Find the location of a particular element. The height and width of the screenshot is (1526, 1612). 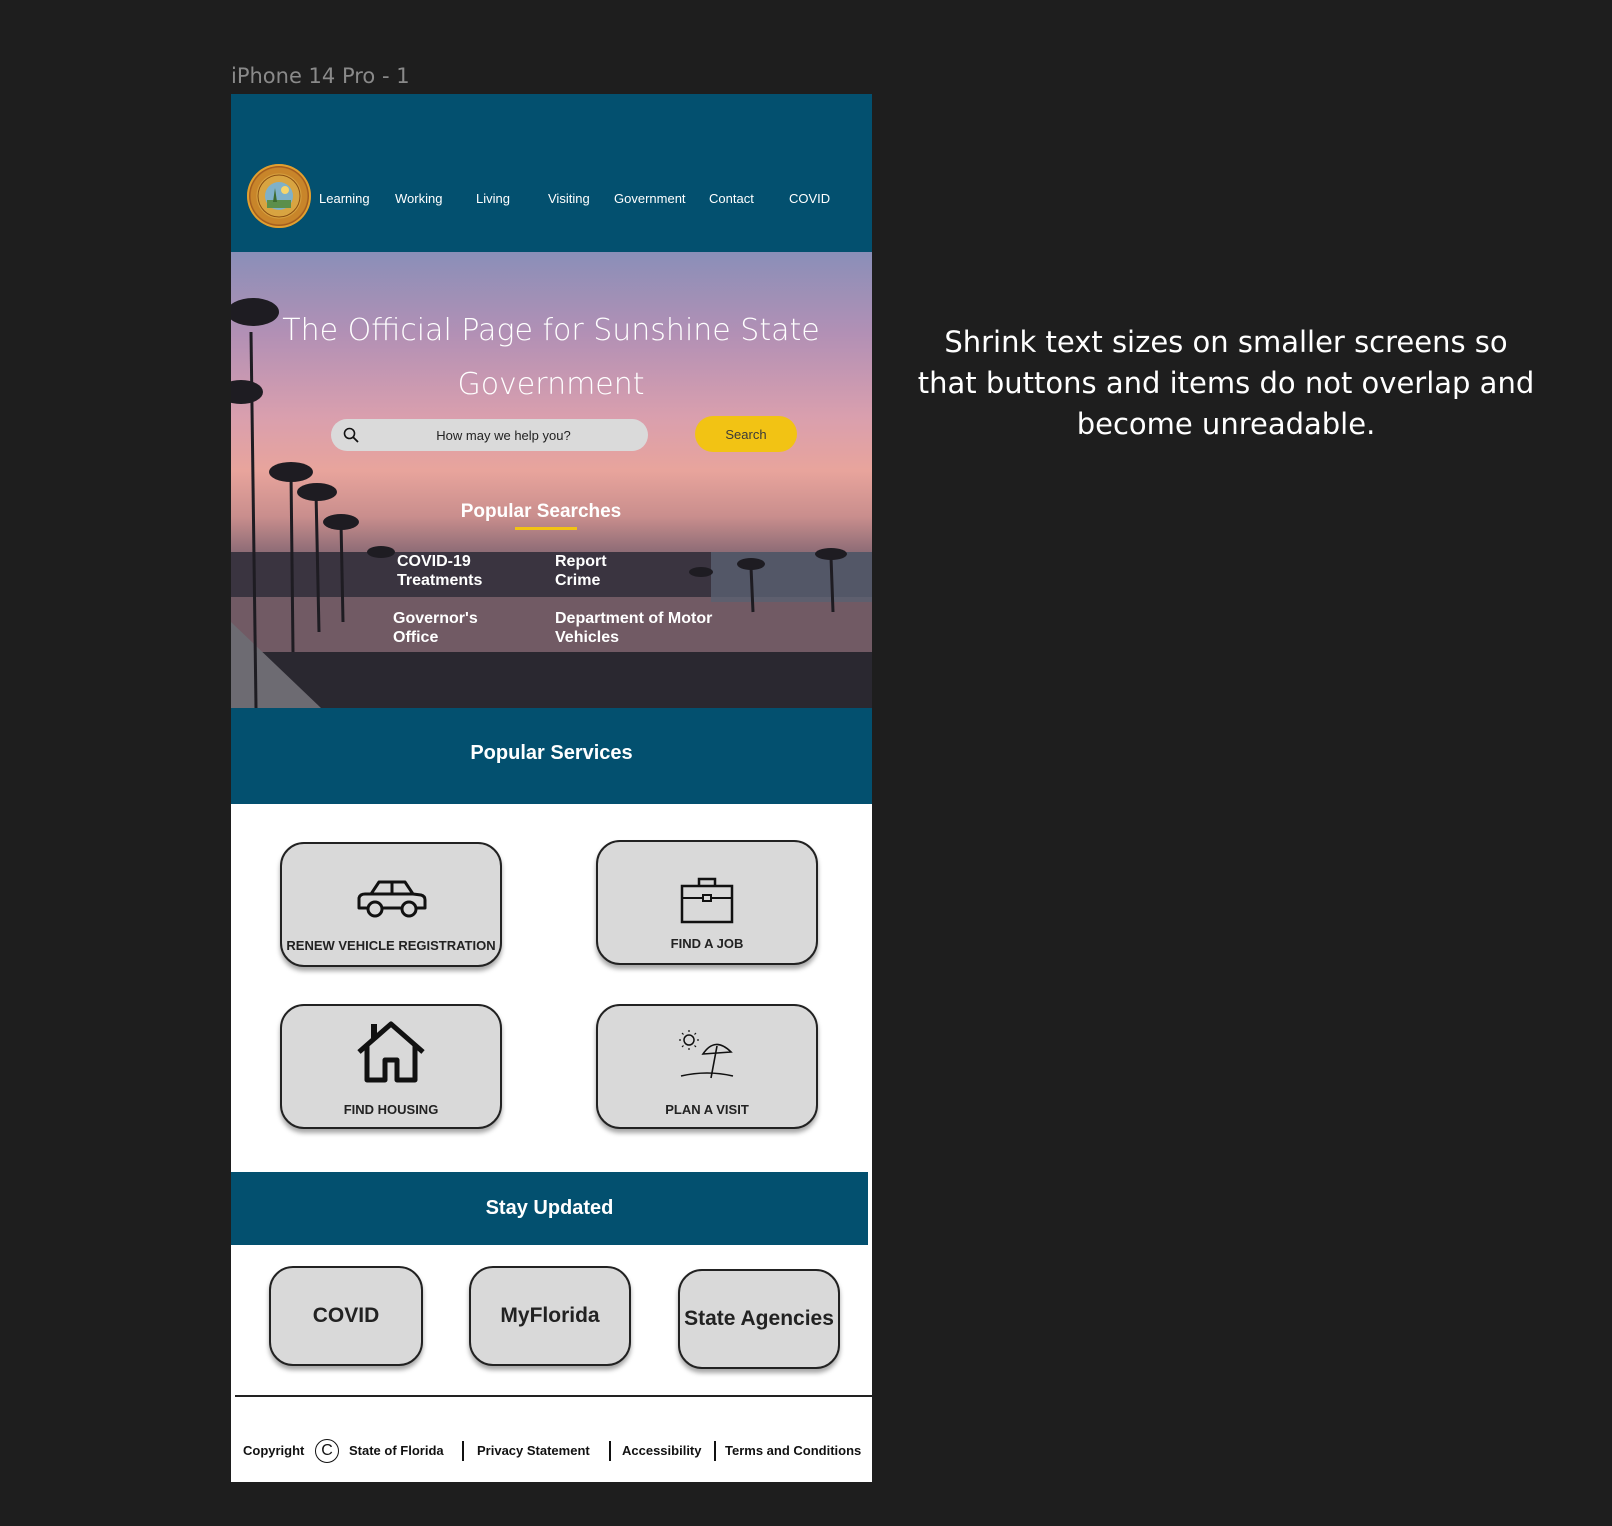

search-box is located at coordinates (489, 435).